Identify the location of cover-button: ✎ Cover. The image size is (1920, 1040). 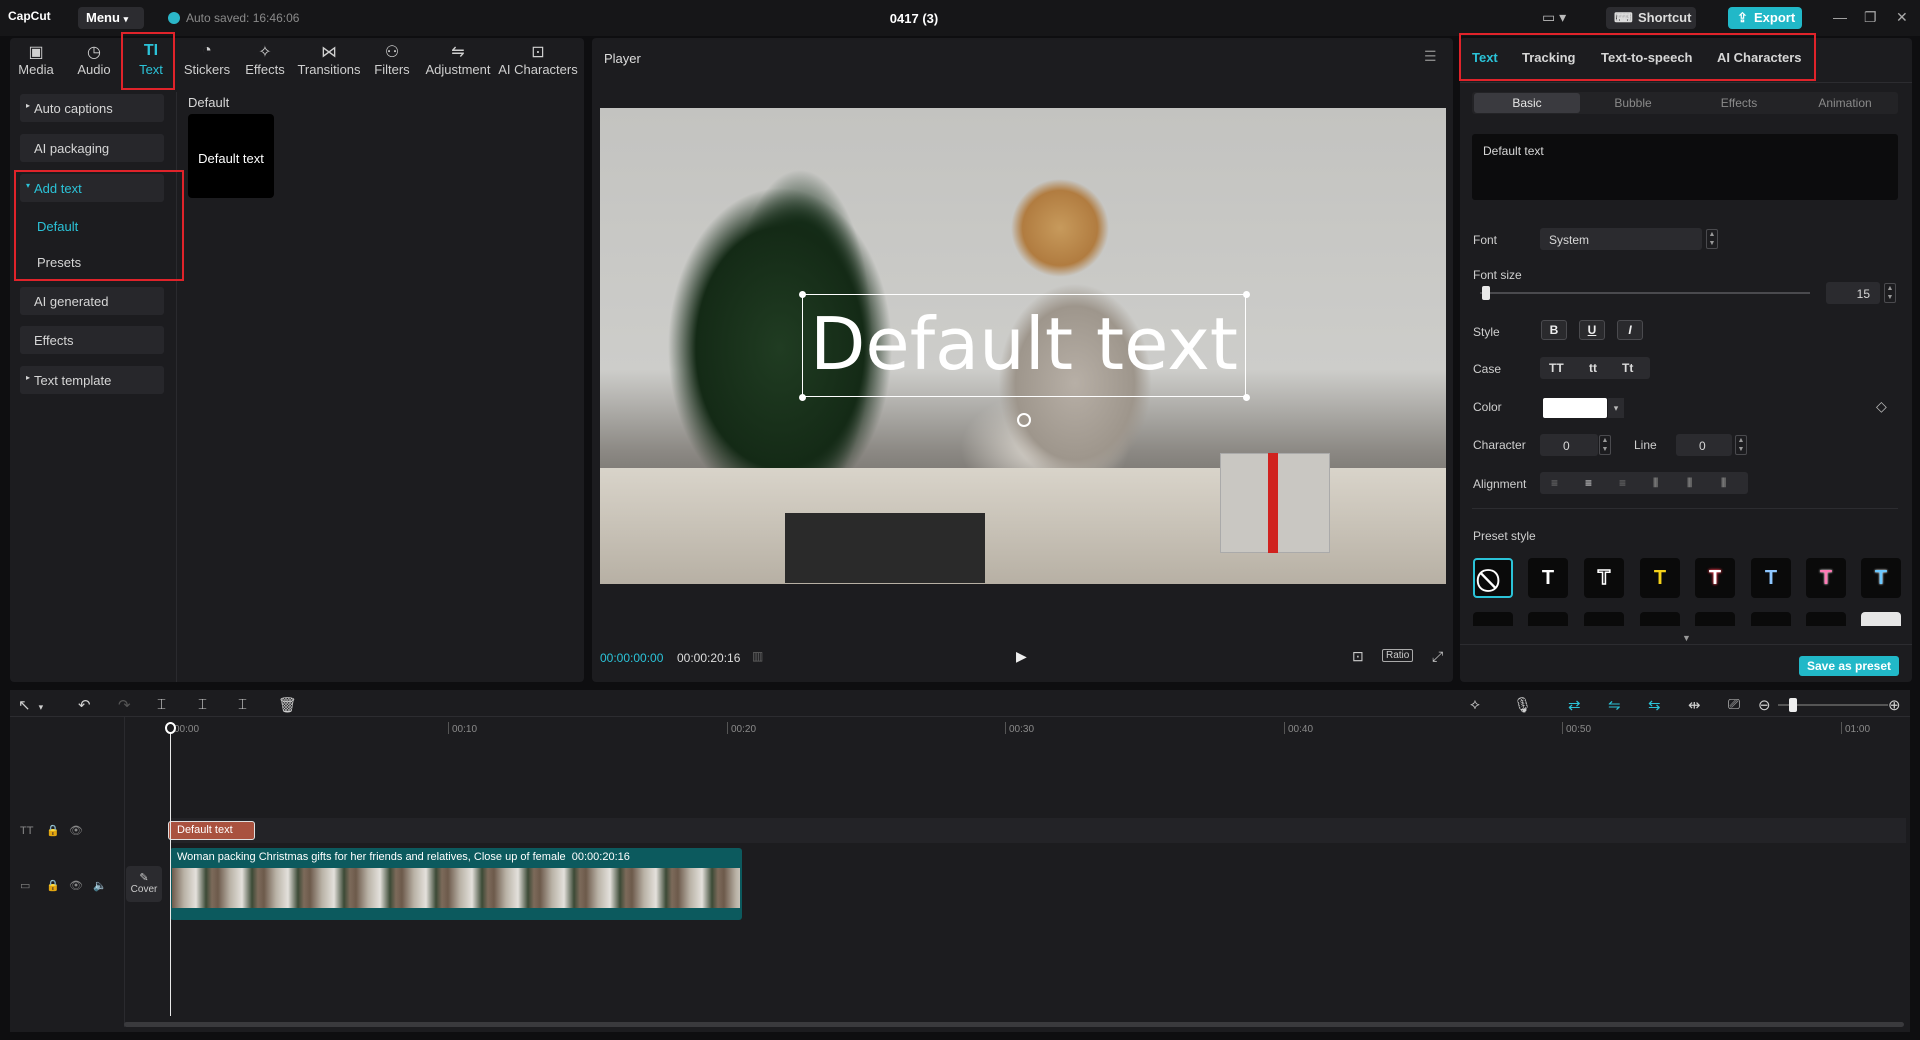
(144, 884).